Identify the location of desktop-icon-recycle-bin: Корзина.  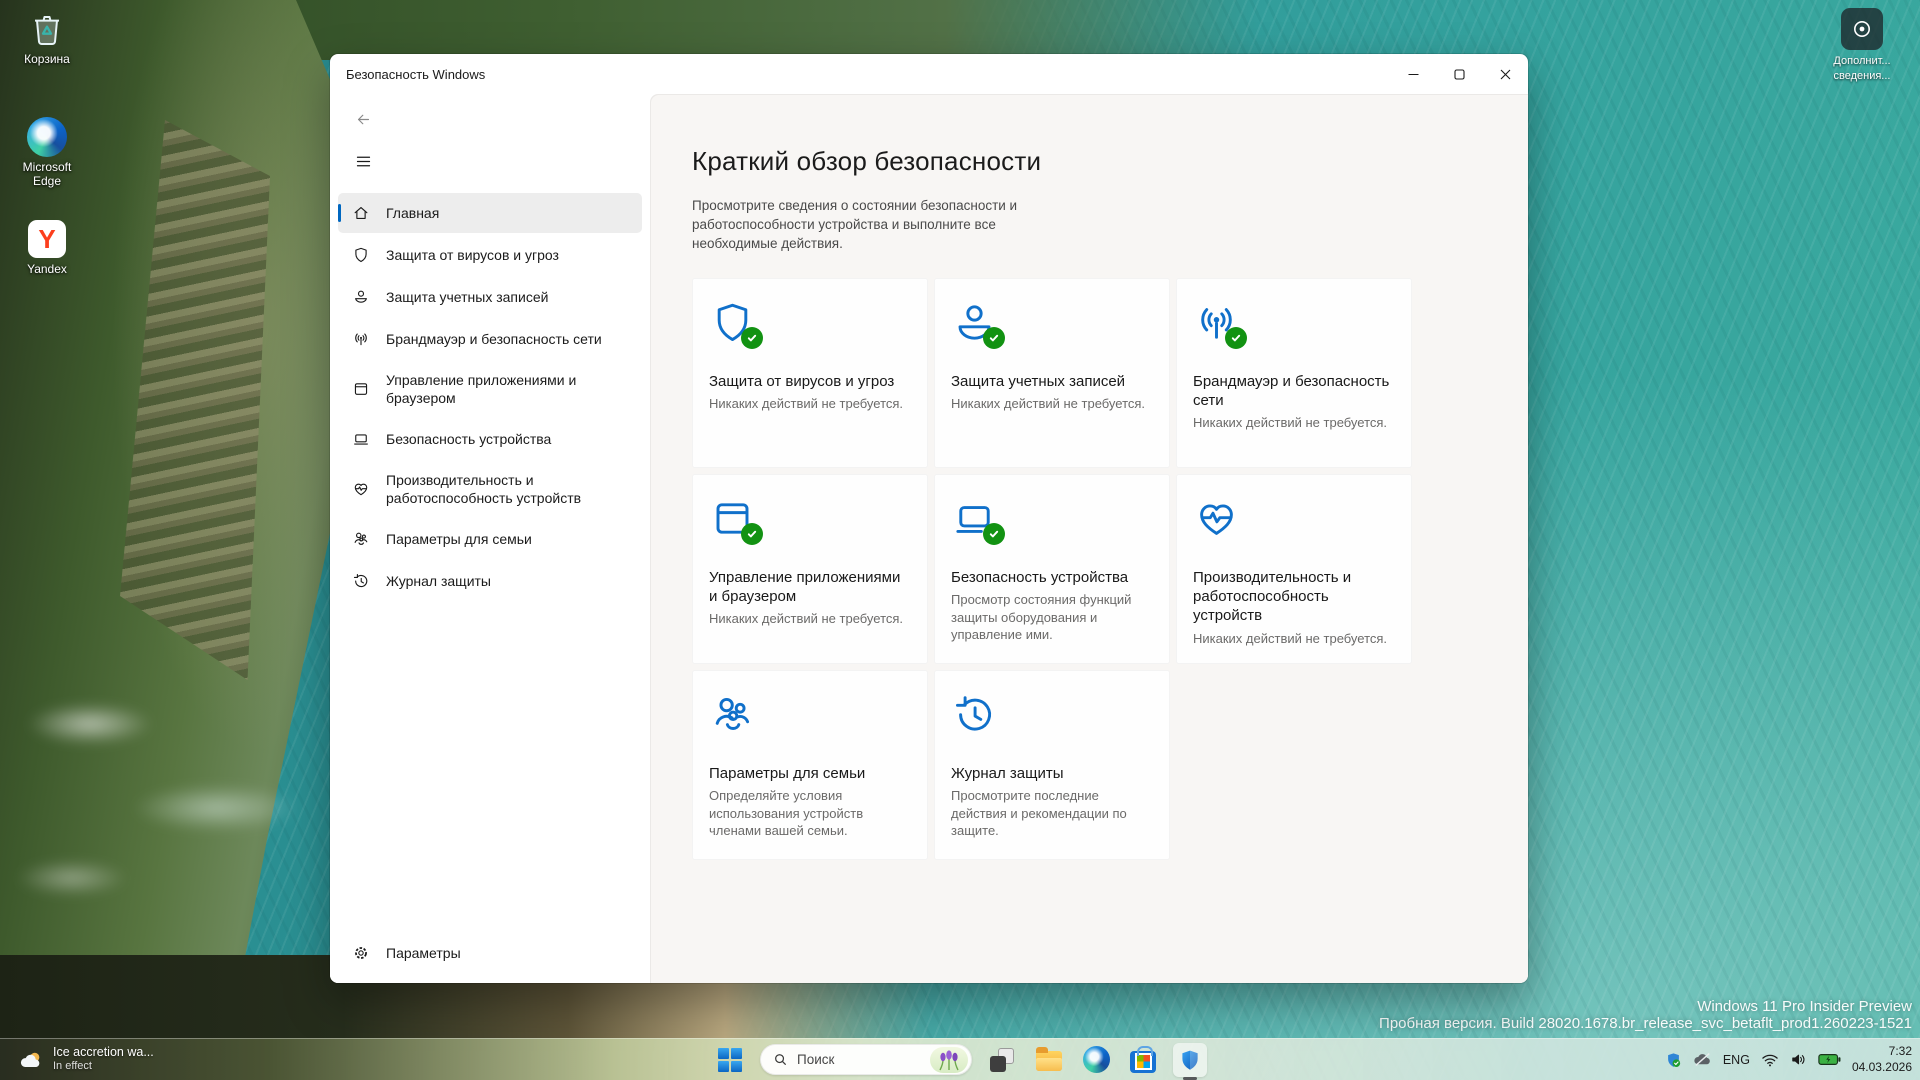
(47, 37).